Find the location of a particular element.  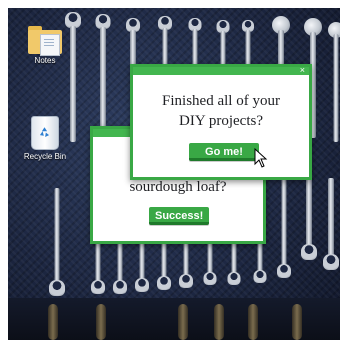

dialog-message-line-1: Finished all of your is located at coordinates (221, 101).